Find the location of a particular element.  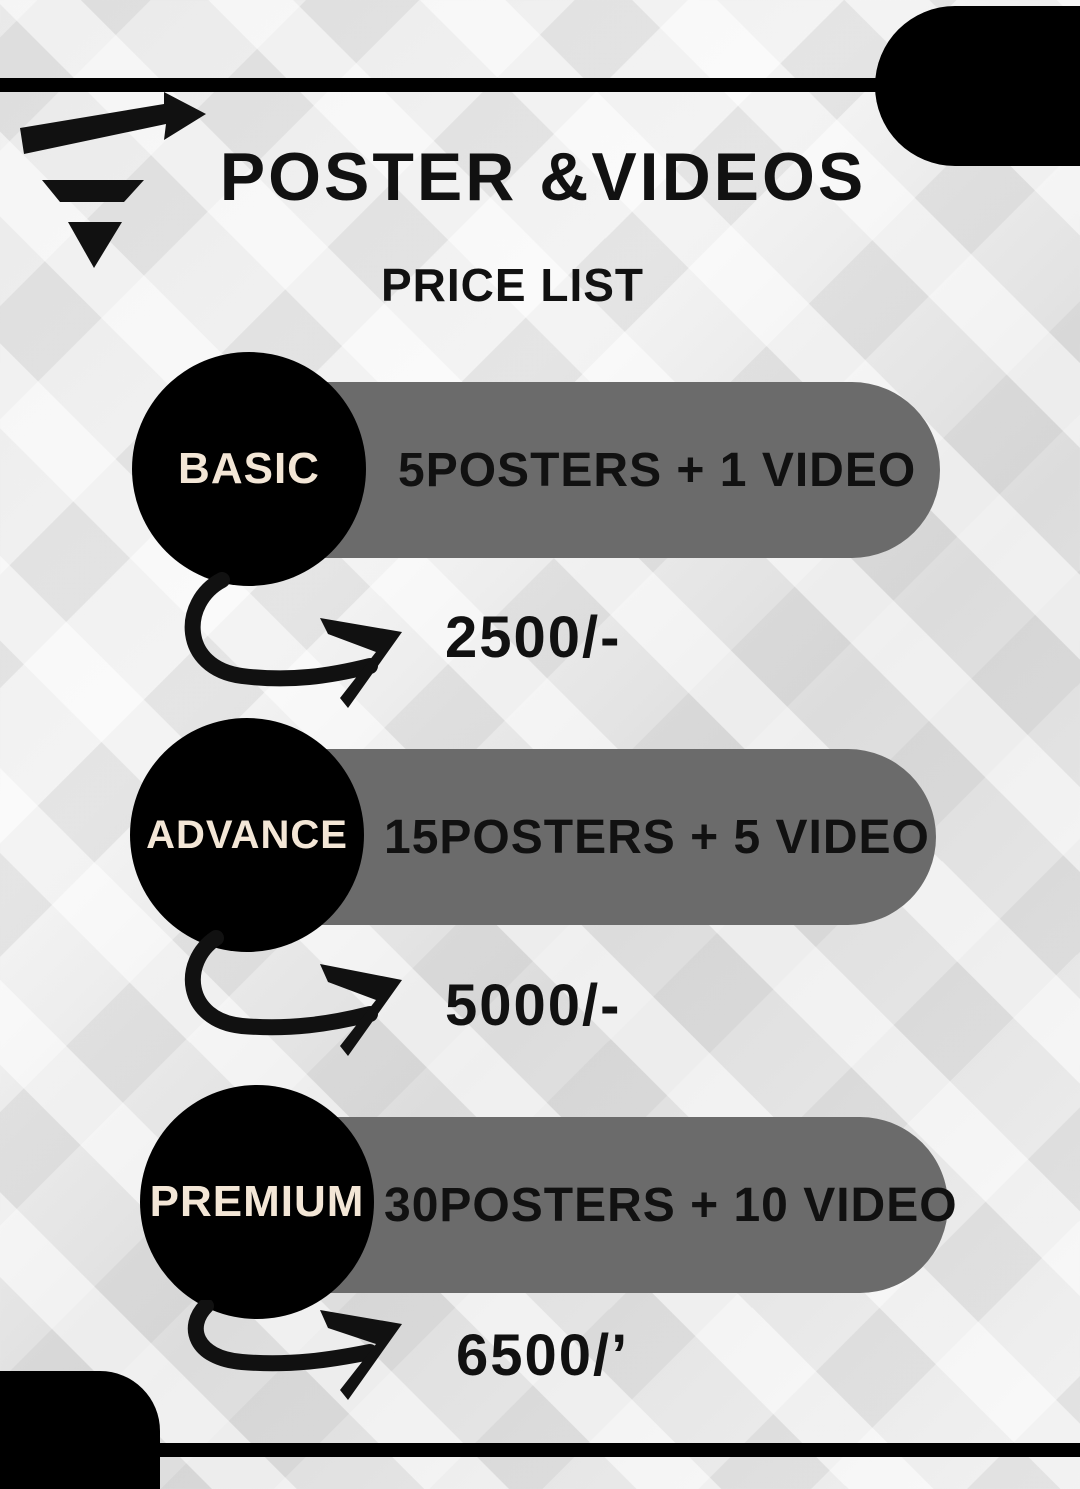

plan-premium-offer: 30POSTERS + 10 VIDEO is located at coordinates (671, 1205).